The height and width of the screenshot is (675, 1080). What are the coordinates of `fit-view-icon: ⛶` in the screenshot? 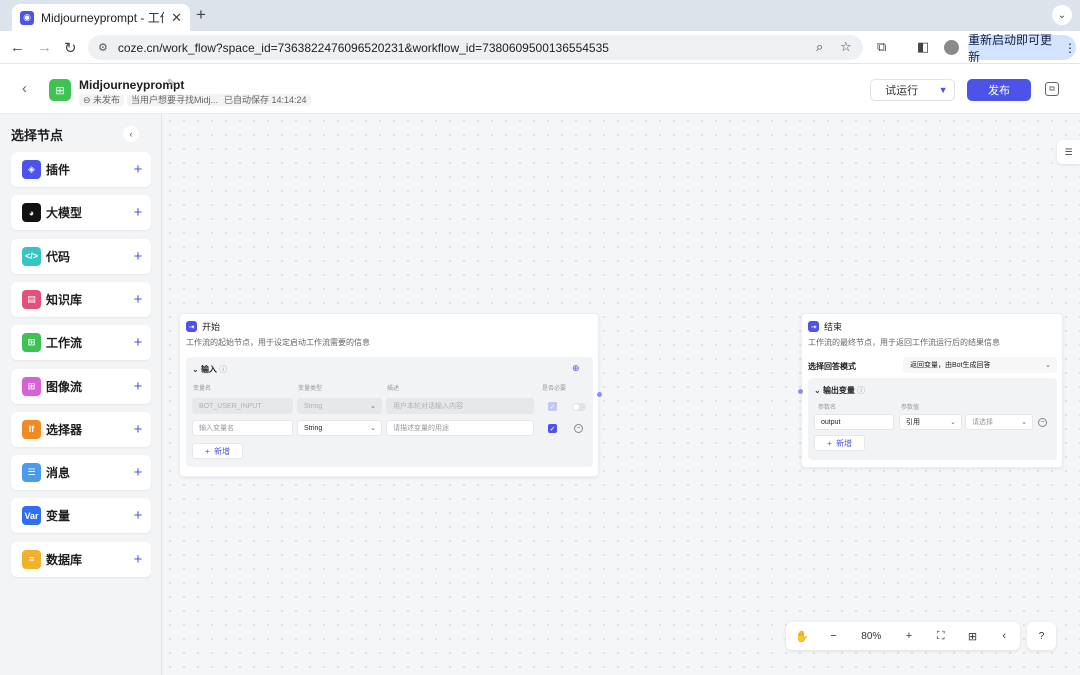 It's located at (941, 636).